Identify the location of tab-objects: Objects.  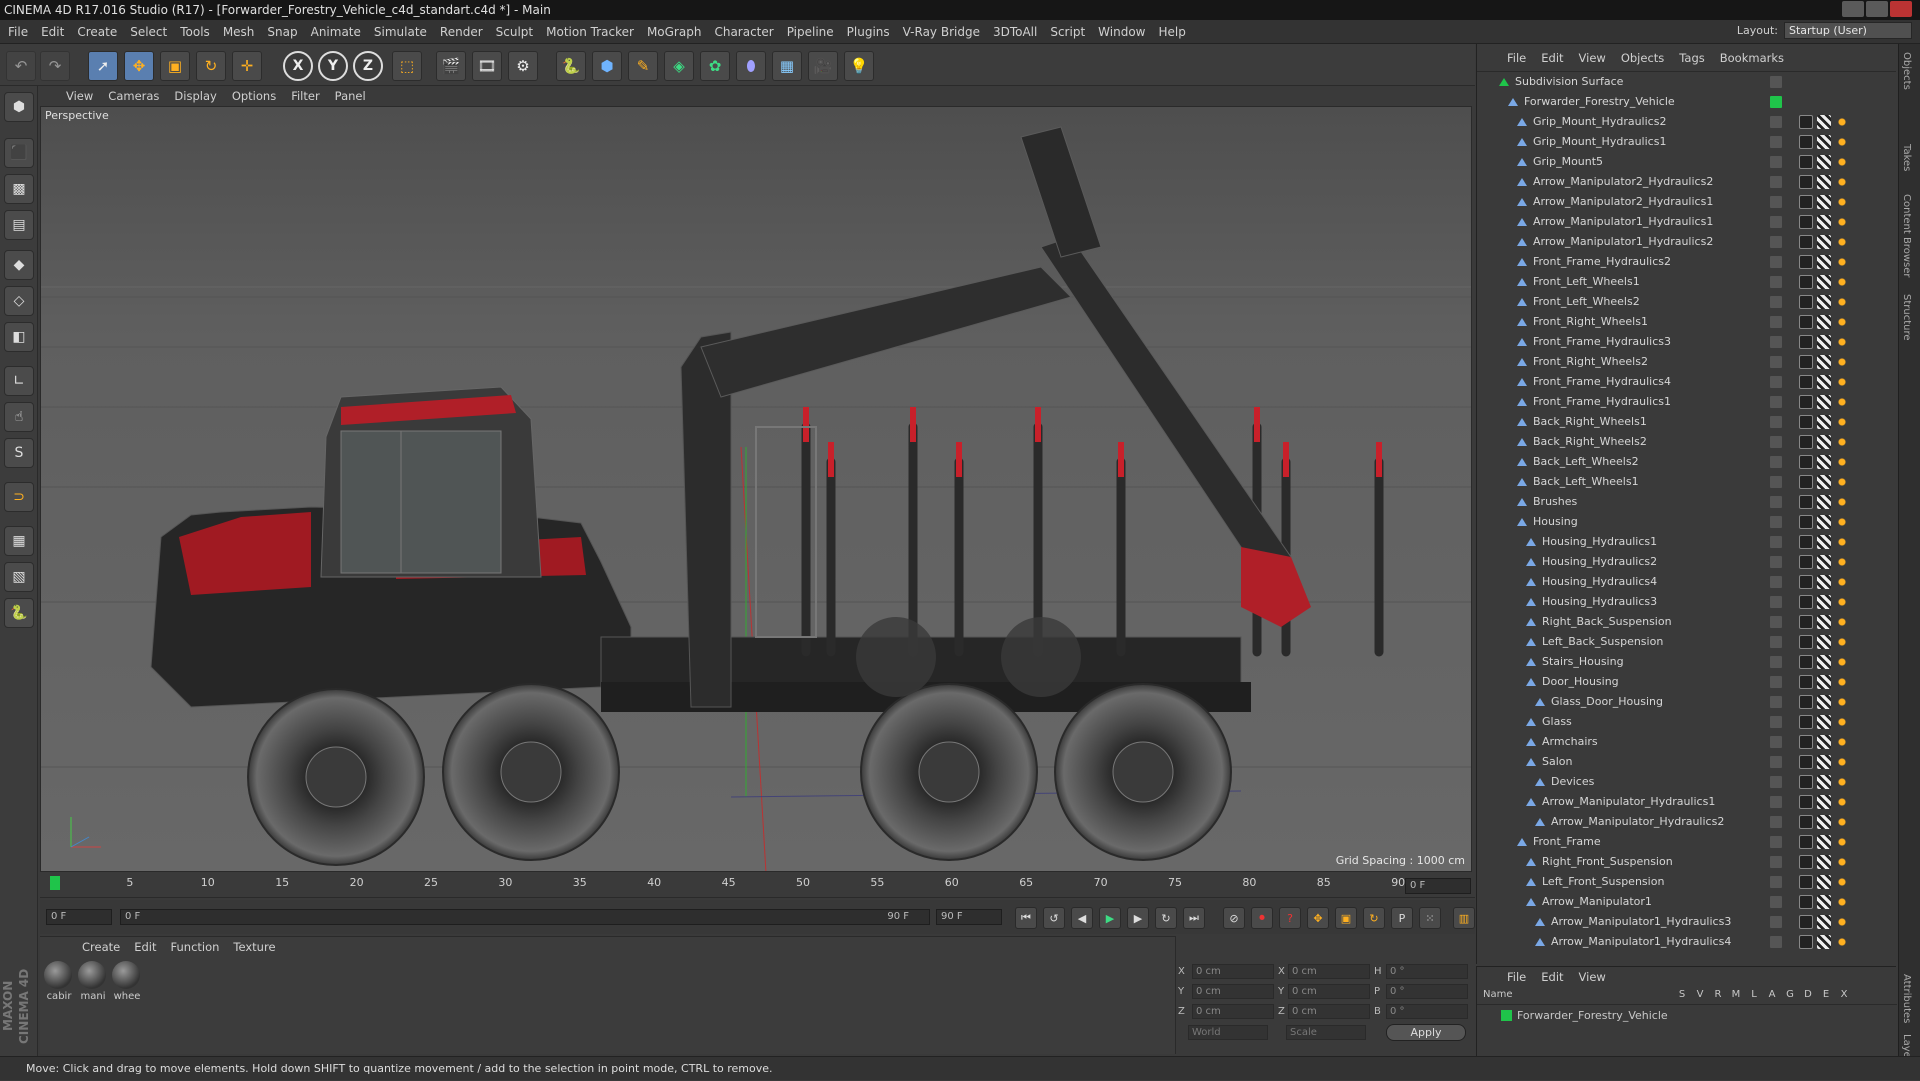
(1906, 71).